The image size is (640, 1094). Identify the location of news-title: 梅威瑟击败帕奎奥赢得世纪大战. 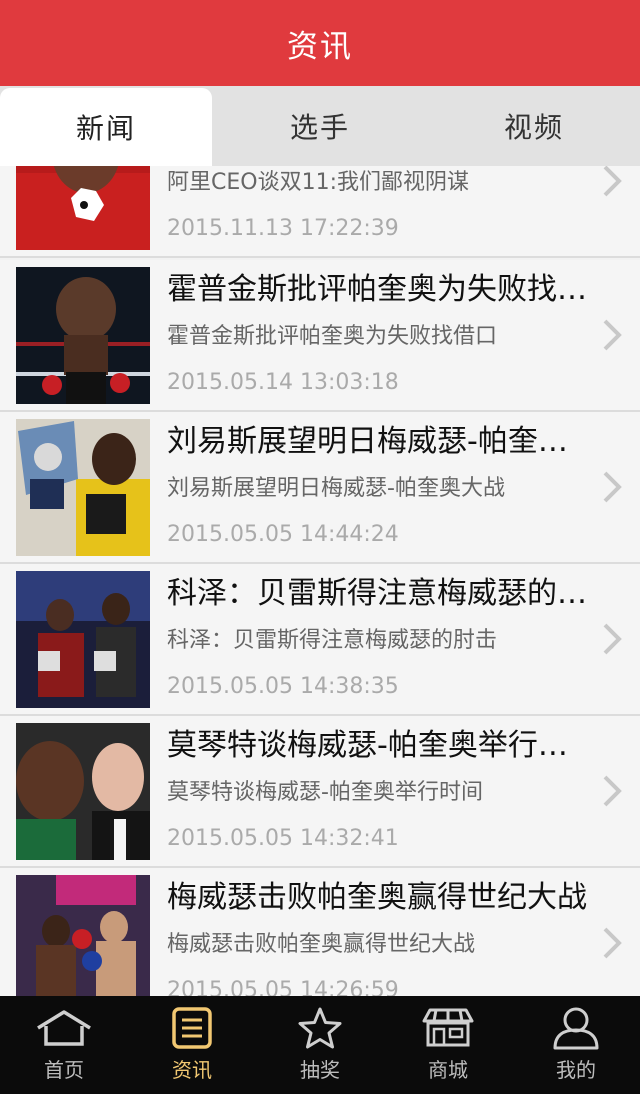
(377, 897).